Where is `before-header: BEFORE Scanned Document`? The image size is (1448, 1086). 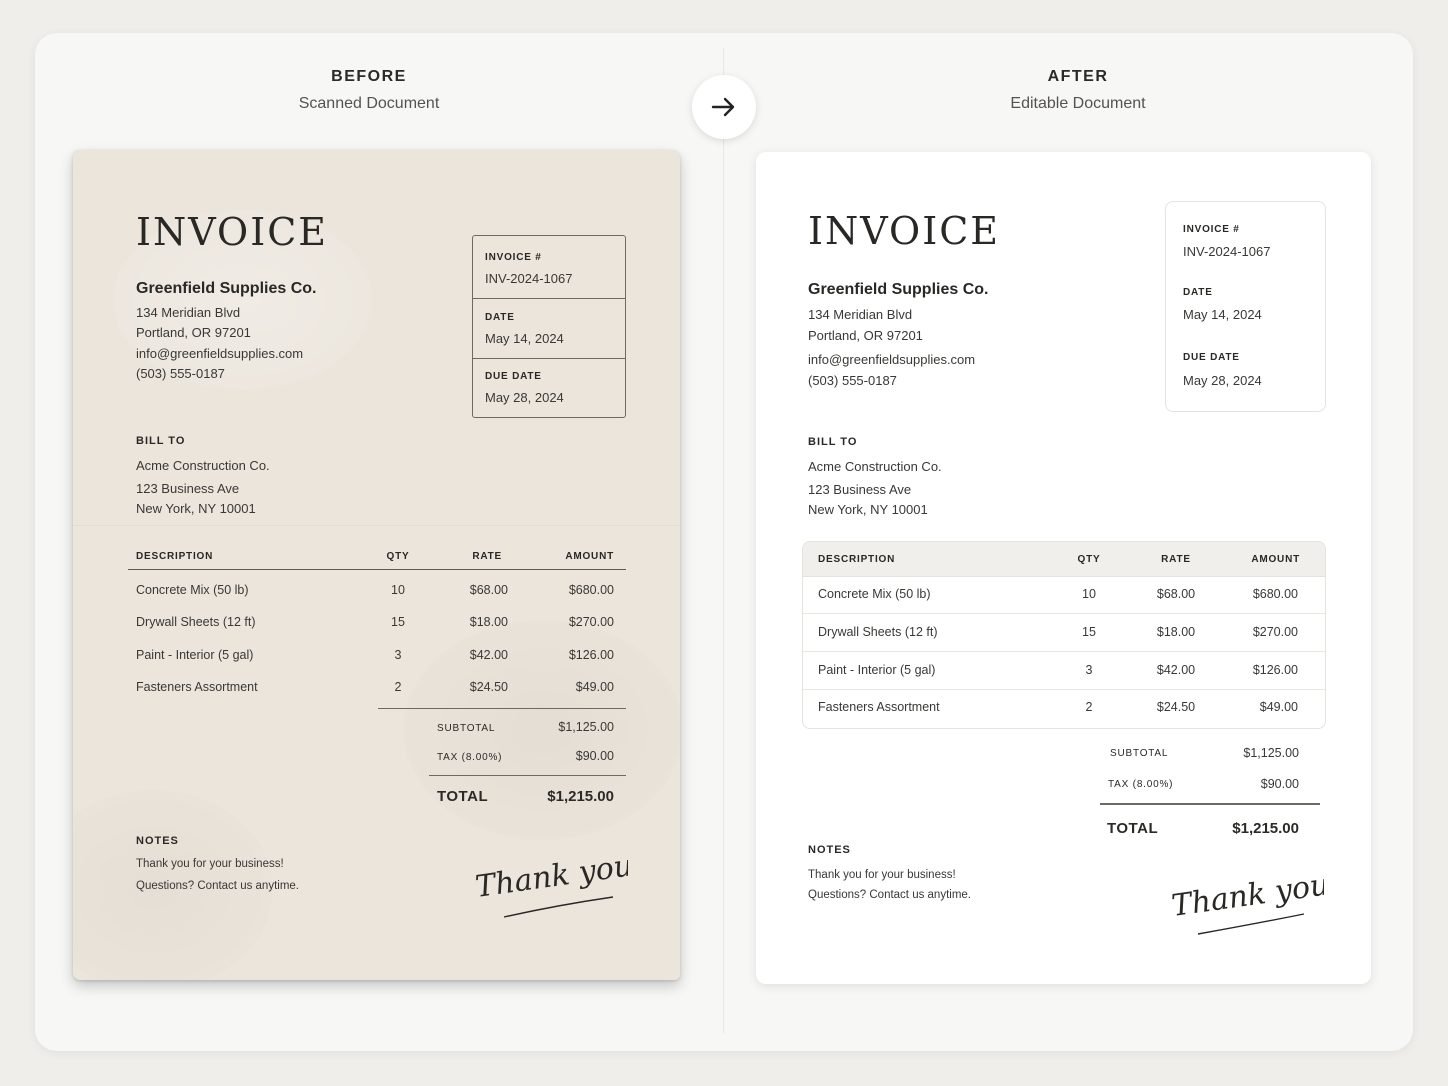
before-header: BEFORE Scanned Document is located at coordinates (369, 90).